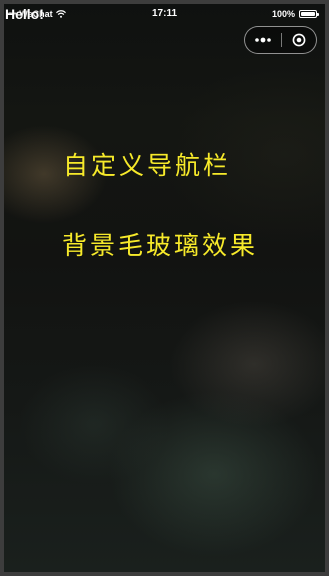 This screenshot has width=329, height=576. I want to click on status-right: 100%, so click(295, 14).